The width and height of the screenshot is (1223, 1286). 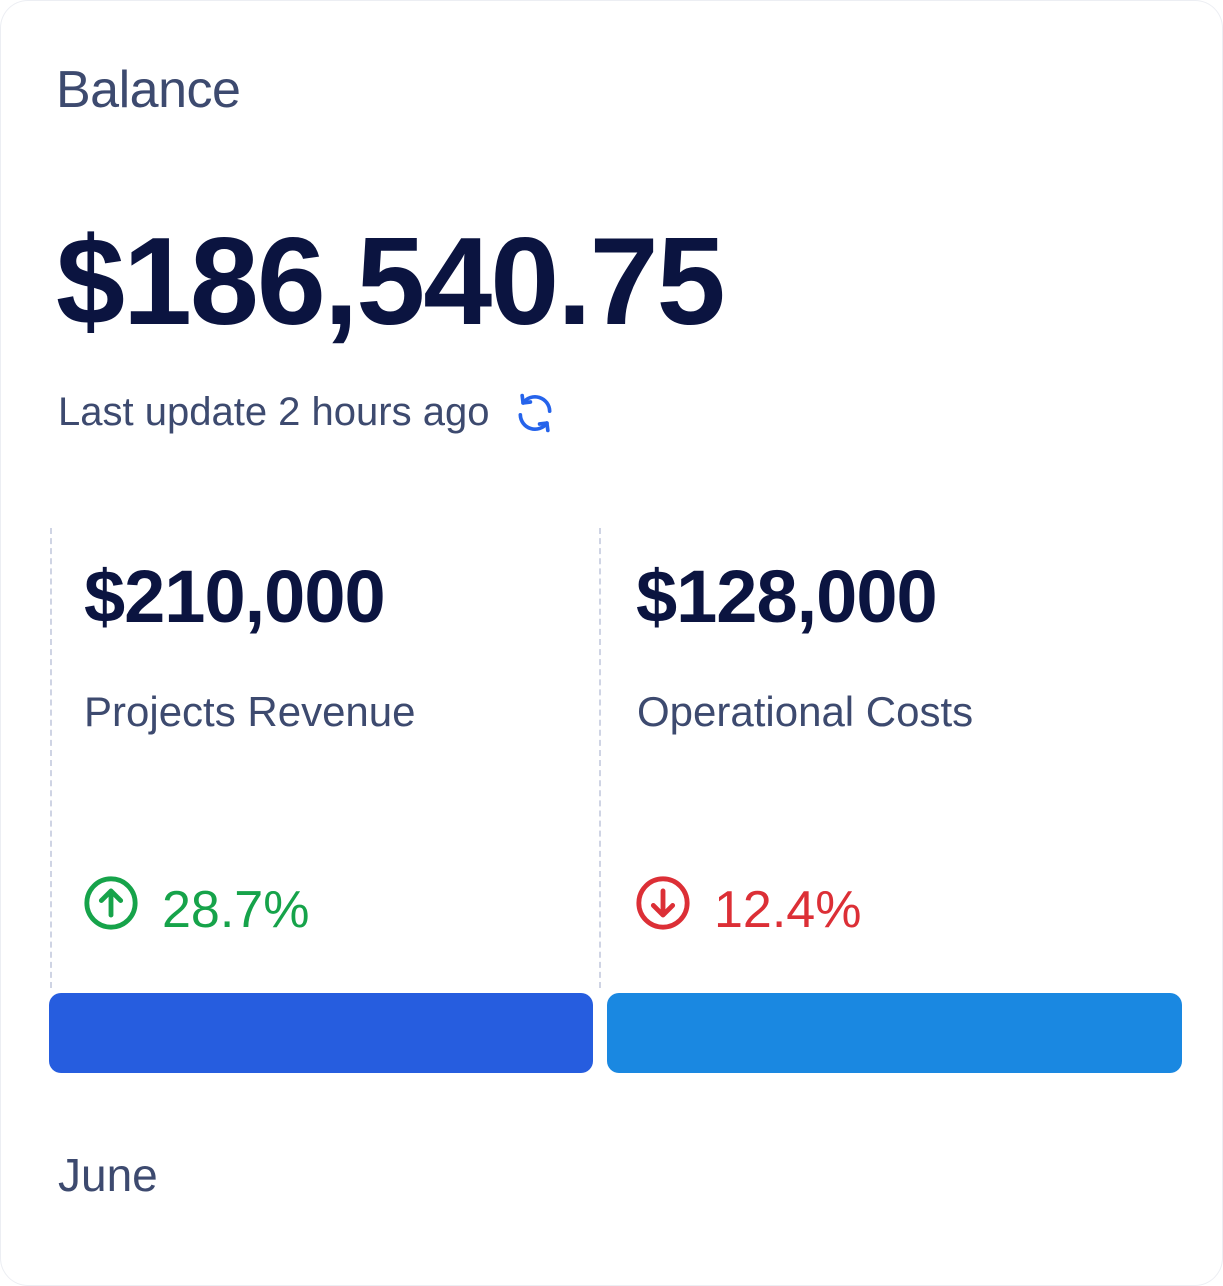 What do you see at coordinates (788, 909) in the screenshot?
I see `costs-change-value: 12.4%` at bounding box center [788, 909].